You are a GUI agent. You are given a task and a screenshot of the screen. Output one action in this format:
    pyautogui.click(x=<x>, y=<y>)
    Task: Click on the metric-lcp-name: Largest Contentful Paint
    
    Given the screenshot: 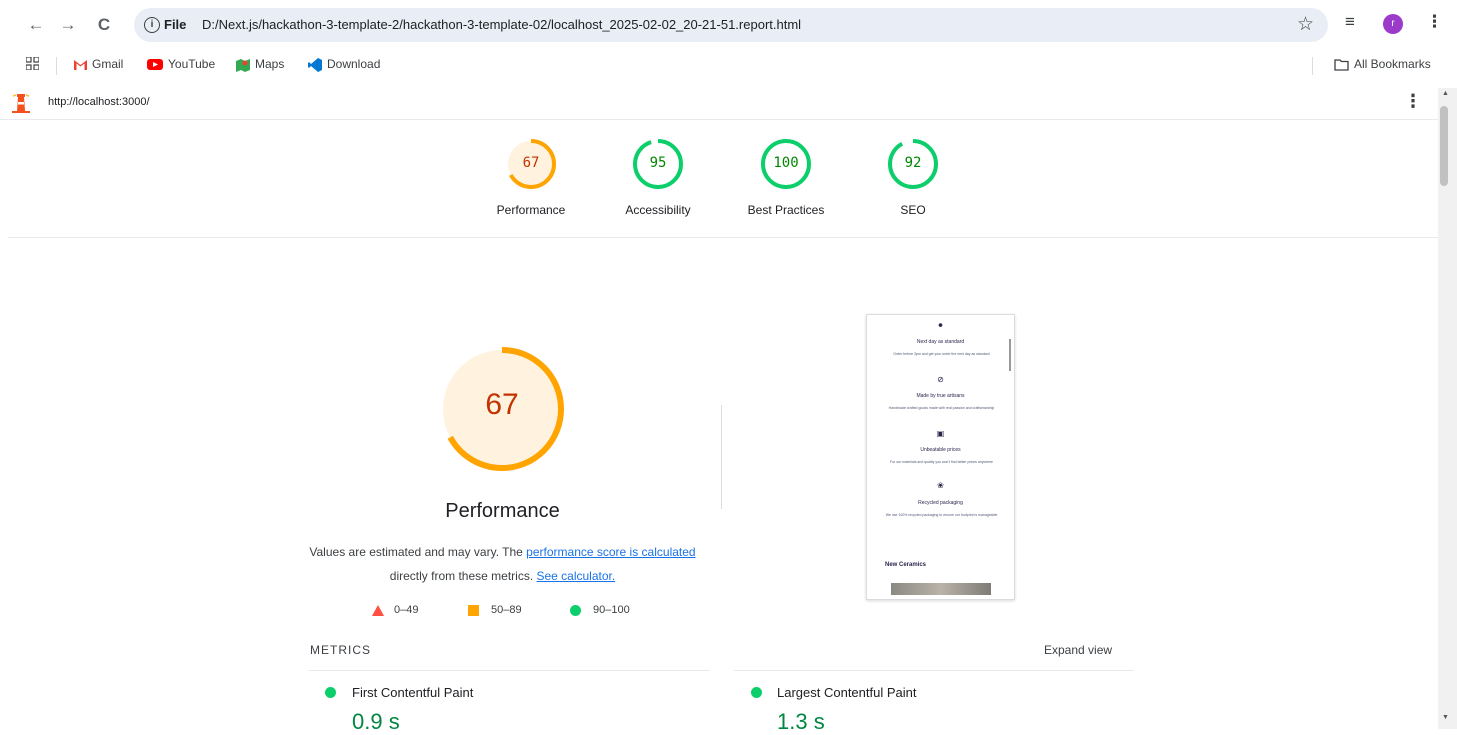 What is the action you would take?
    pyautogui.click(x=847, y=692)
    